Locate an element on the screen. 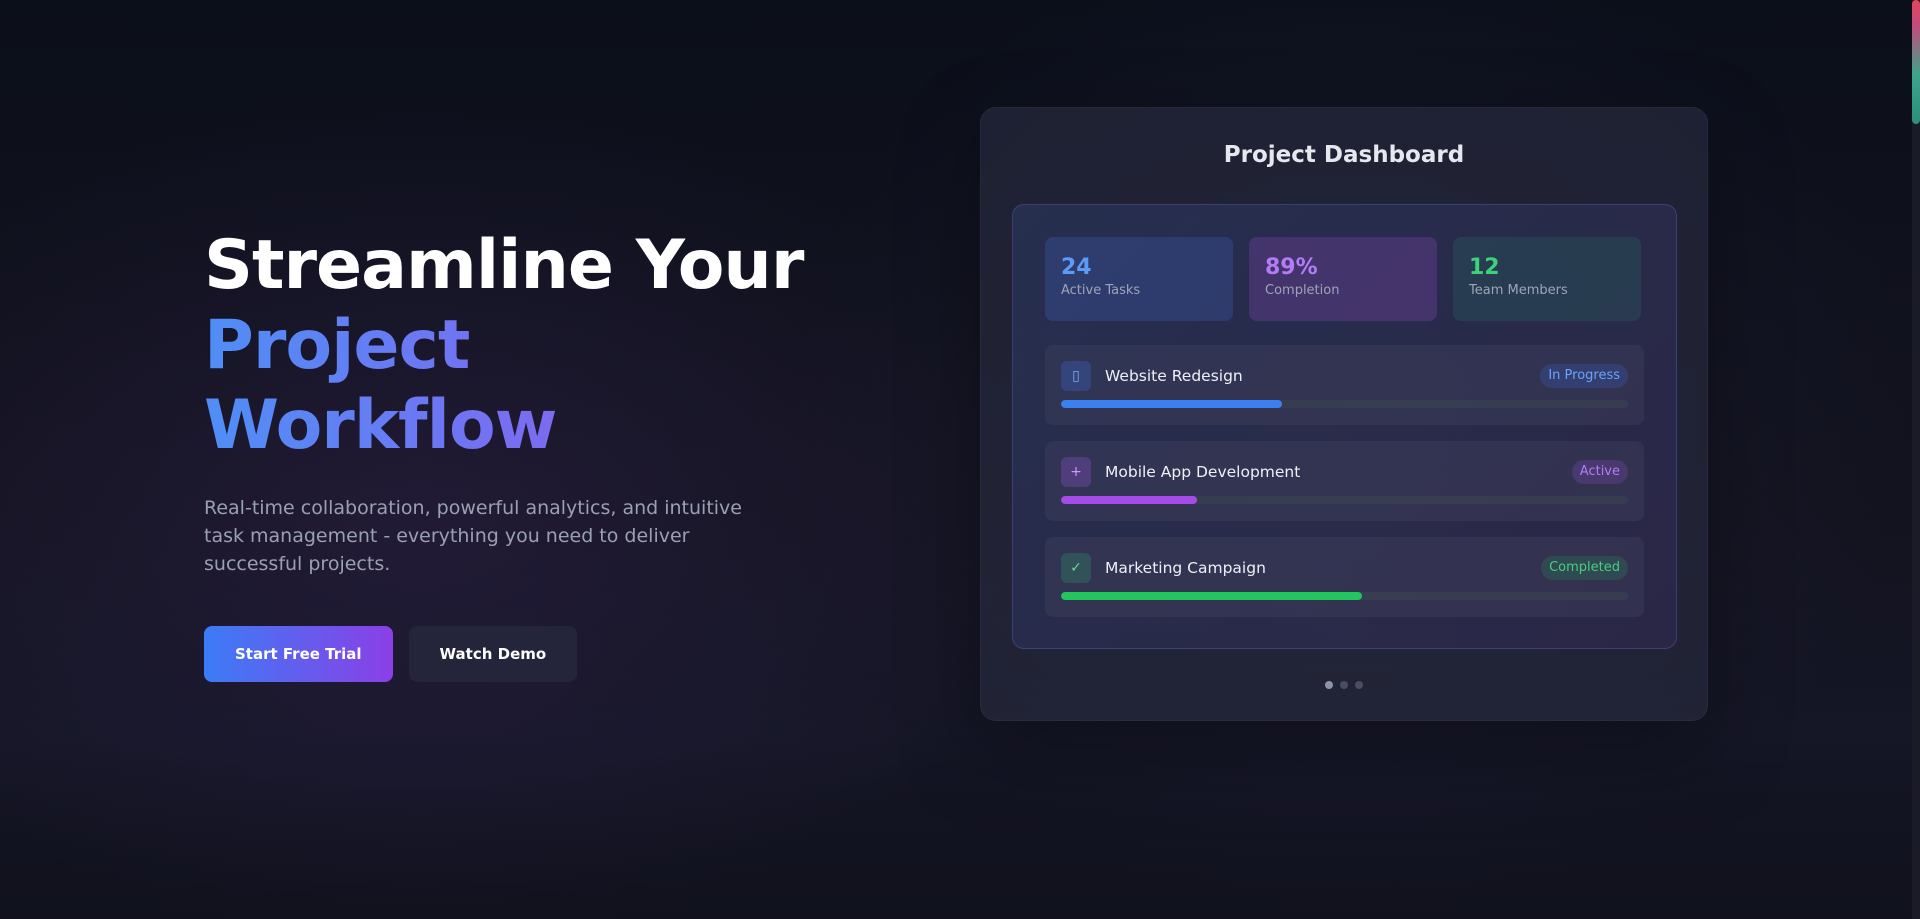 This screenshot has width=1920, height=919. carousel-dots is located at coordinates (1344, 685).